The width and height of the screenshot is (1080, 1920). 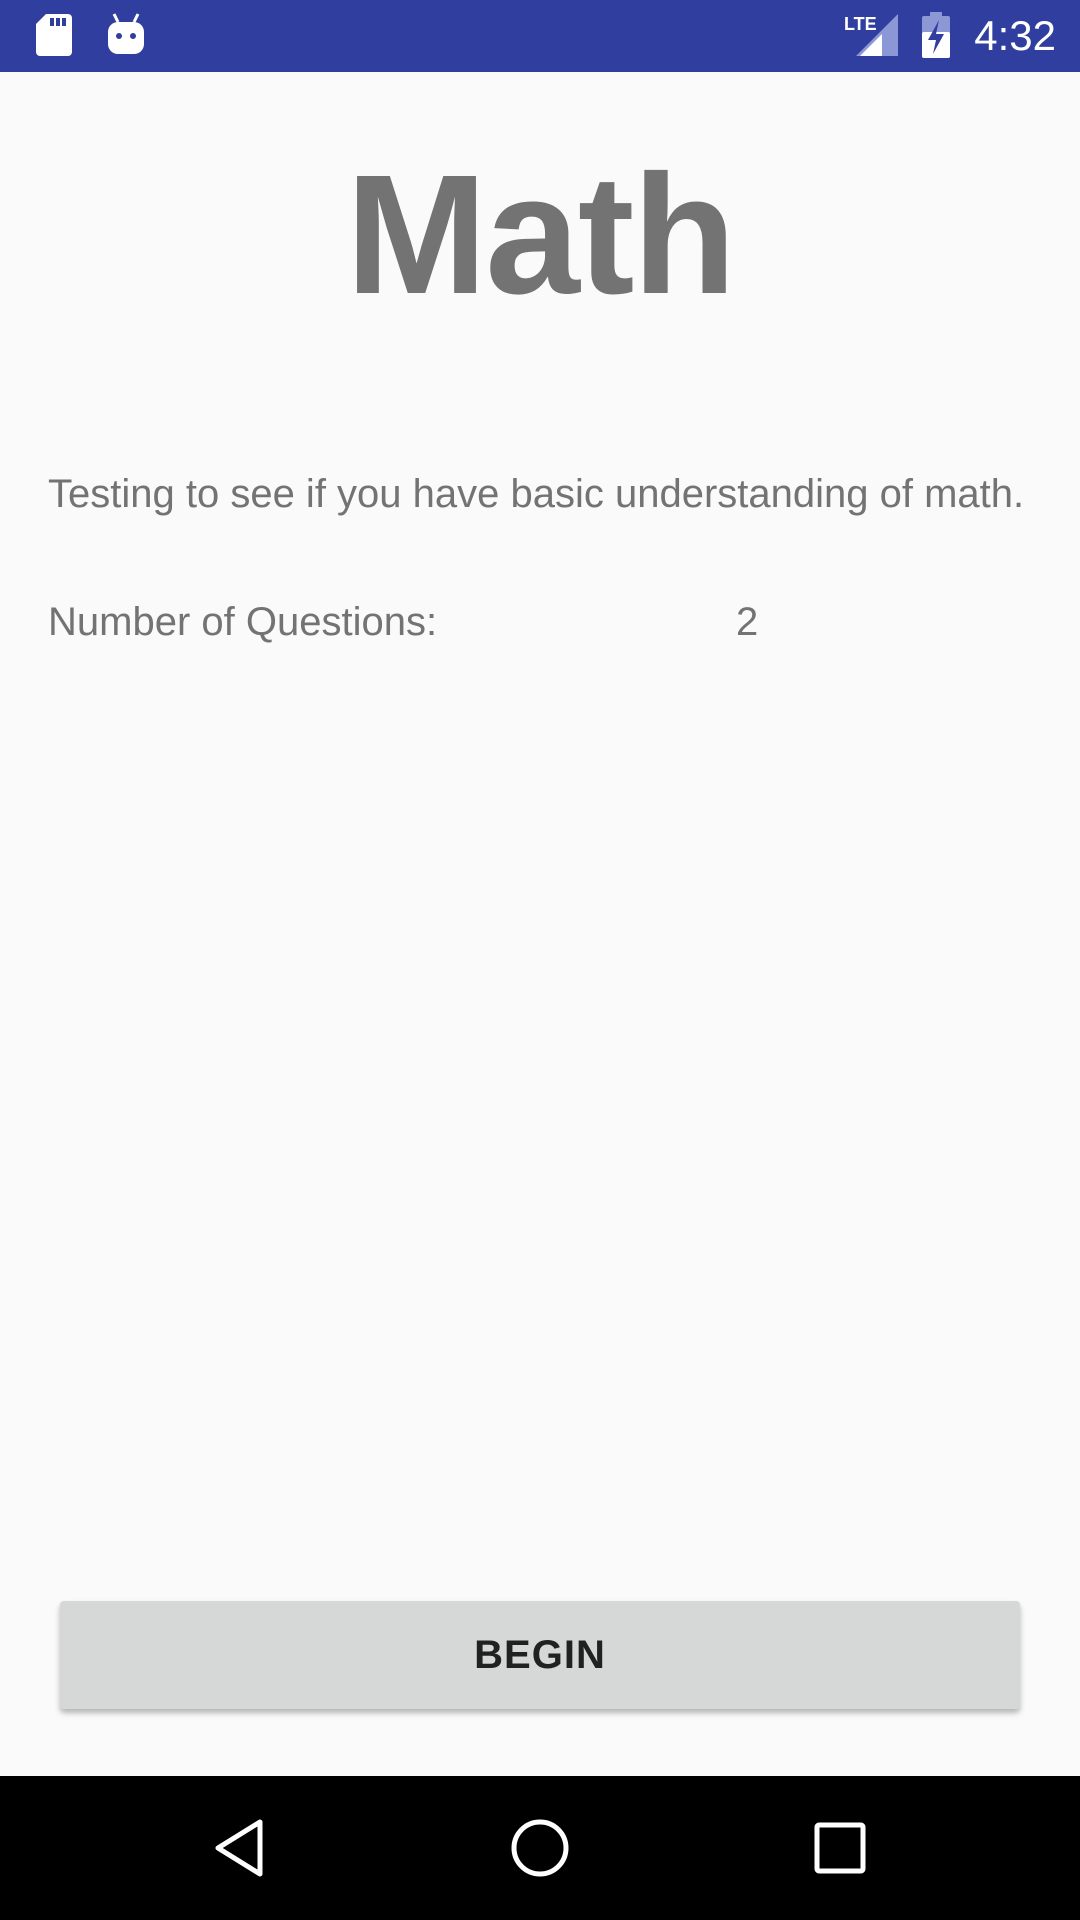 What do you see at coordinates (747, 622) in the screenshot?
I see `questions-count-value: 2` at bounding box center [747, 622].